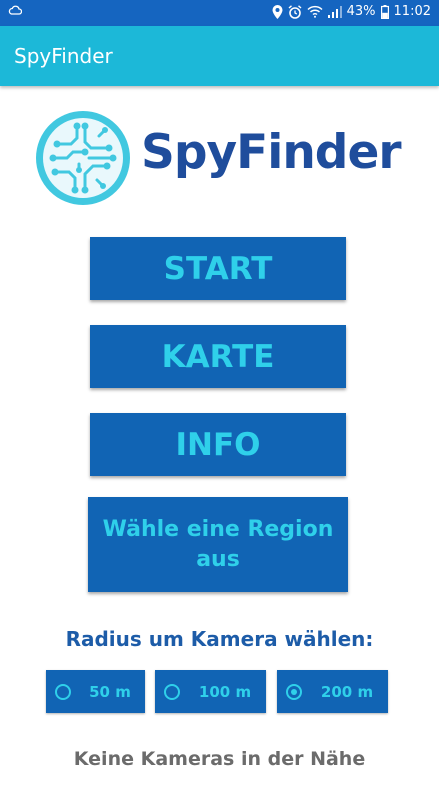 Image resolution: width=439 pixels, height=791 pixels. What do you see at coordinates (412, 11) in the screenshot?
I see `clock: 11:02` at bounding box center [412, 11].